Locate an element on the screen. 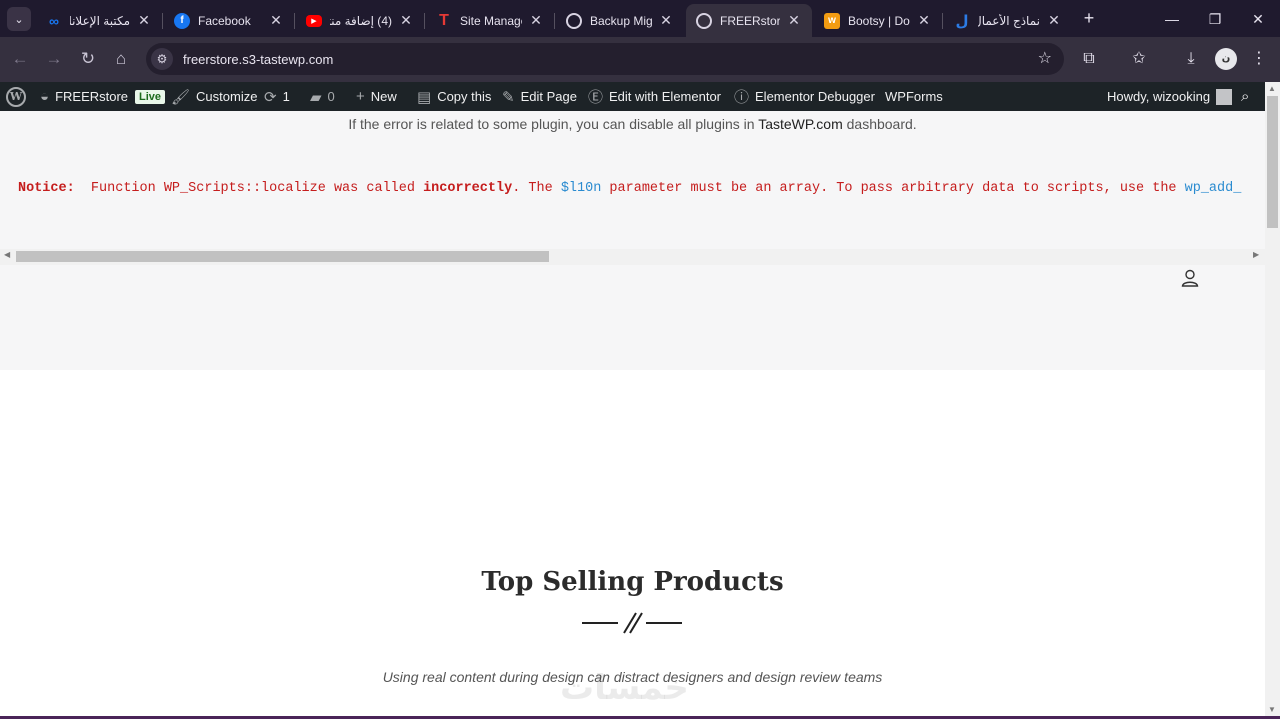  edit-with-elementor-link: Ⓔ Edit with Elementor is located at coordinates (654, 96).